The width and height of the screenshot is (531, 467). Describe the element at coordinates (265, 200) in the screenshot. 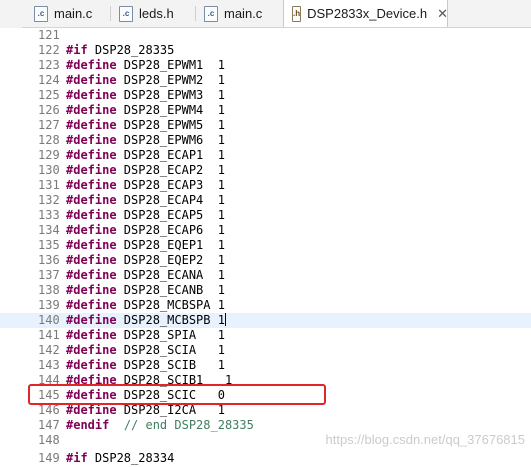

I see `code-line: 132 #define DSP28_ECAP4 1` at that location.